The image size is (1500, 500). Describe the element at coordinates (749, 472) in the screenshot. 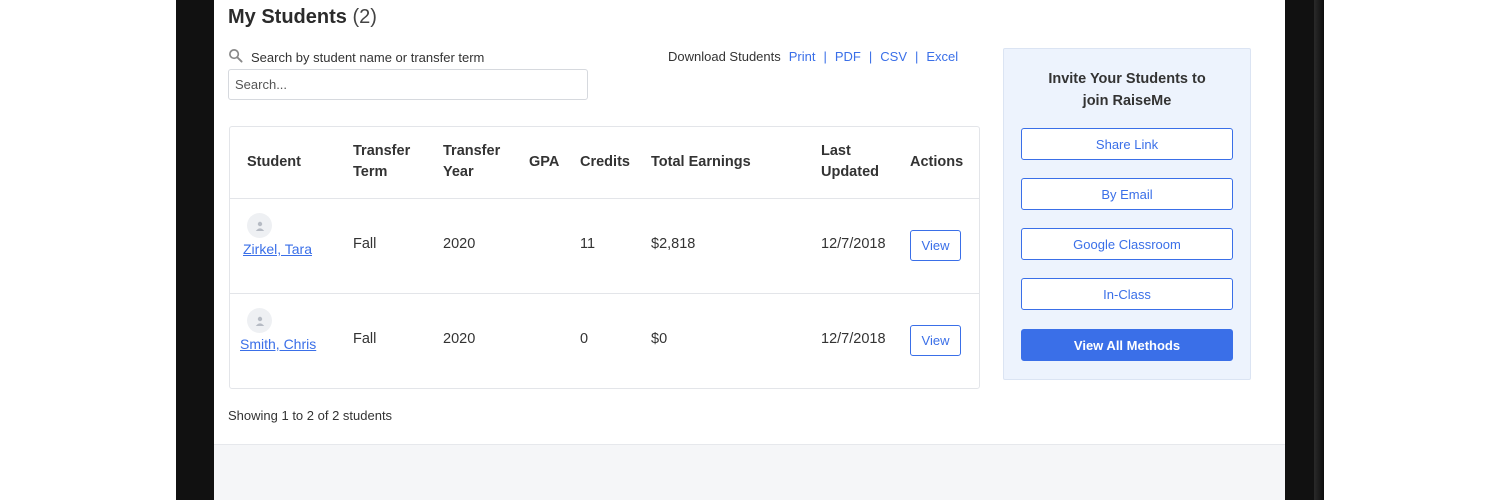

I see `page-footer` at that location.